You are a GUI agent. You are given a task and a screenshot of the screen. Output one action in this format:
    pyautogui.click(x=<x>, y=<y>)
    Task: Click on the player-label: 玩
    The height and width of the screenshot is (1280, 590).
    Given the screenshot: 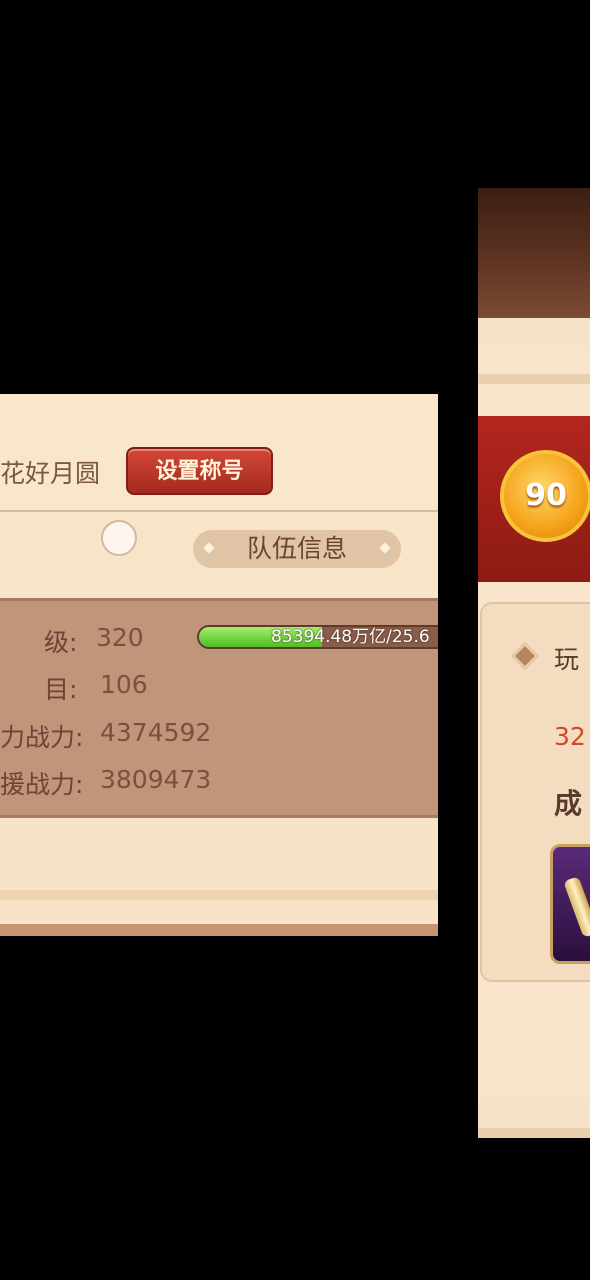 What is the action you would take?
    pyautogui.click(x=567, y=659)
    